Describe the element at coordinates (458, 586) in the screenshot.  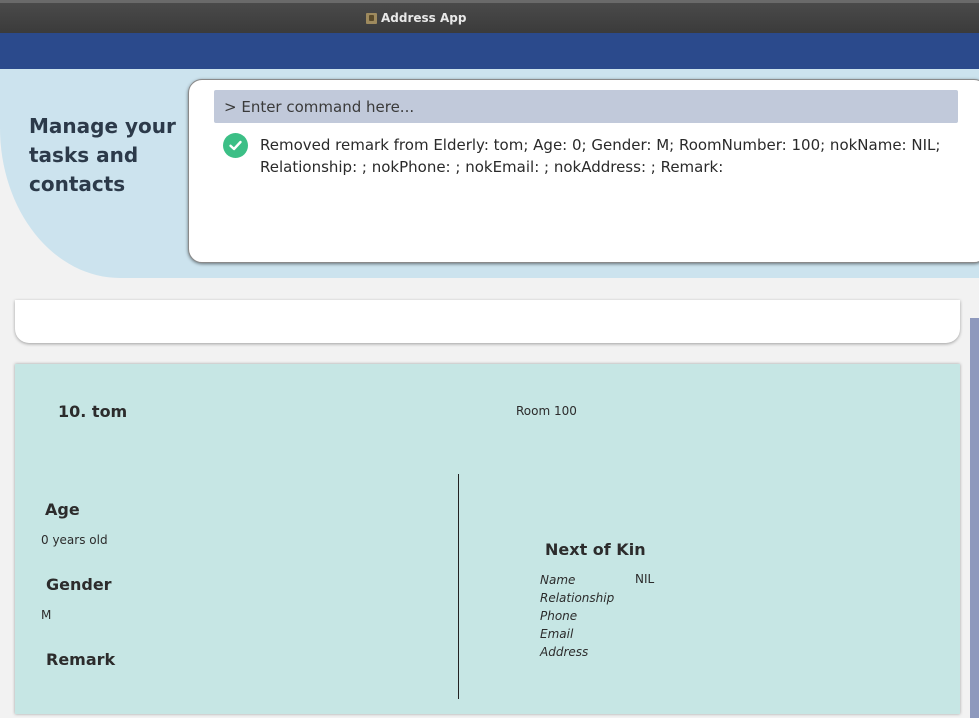
I see `card-divider` at that location.